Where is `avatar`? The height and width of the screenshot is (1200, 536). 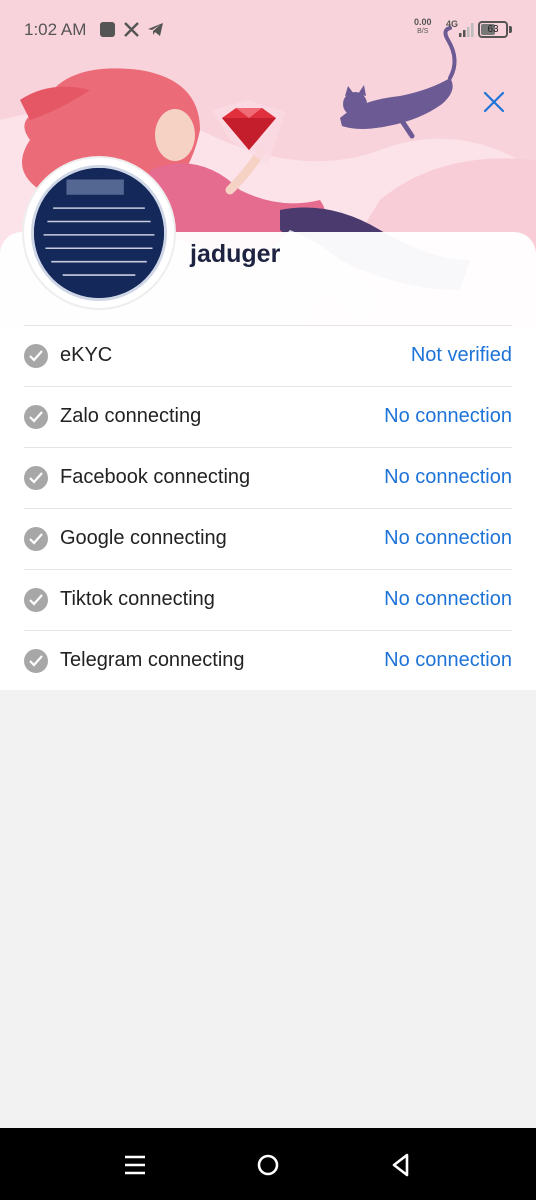
avatar is located at coordinates (99, 233).